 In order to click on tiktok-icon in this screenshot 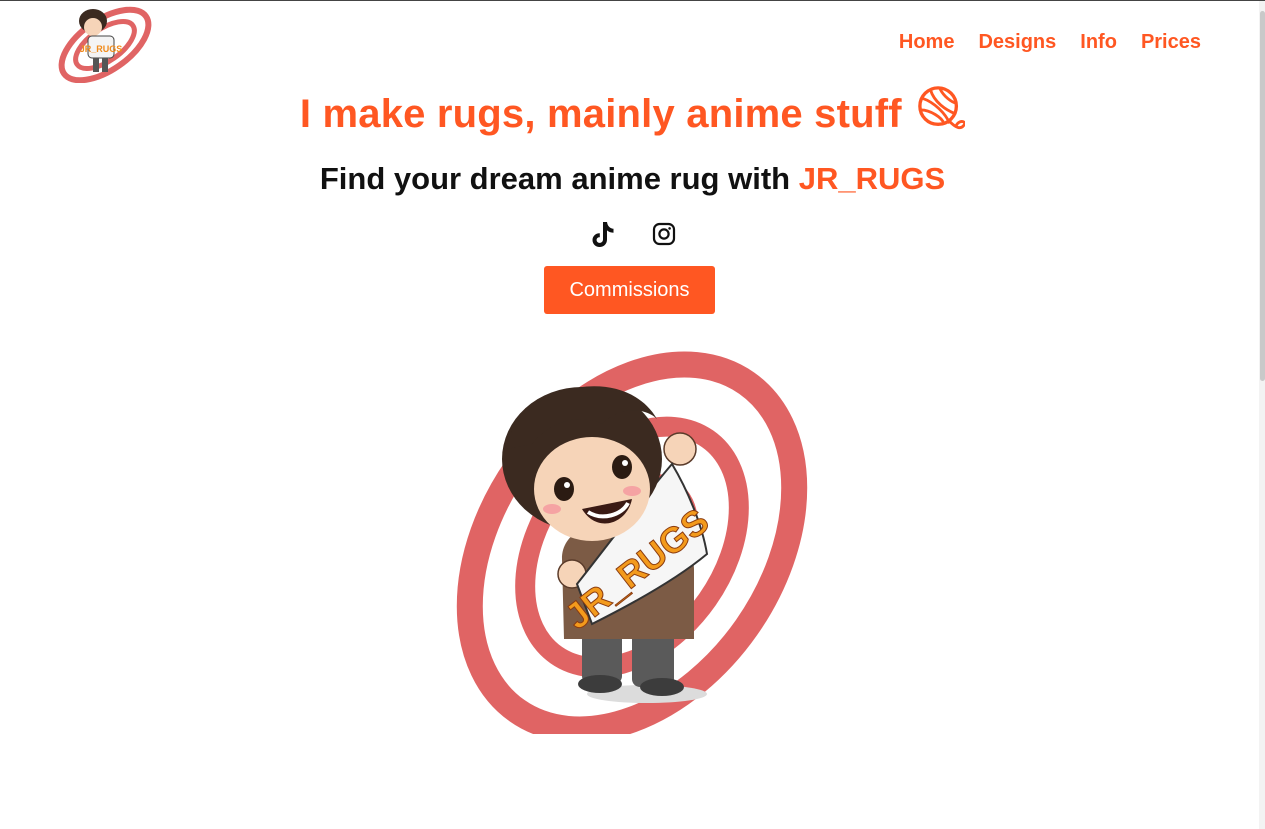, I will do `click(602, 234)`.